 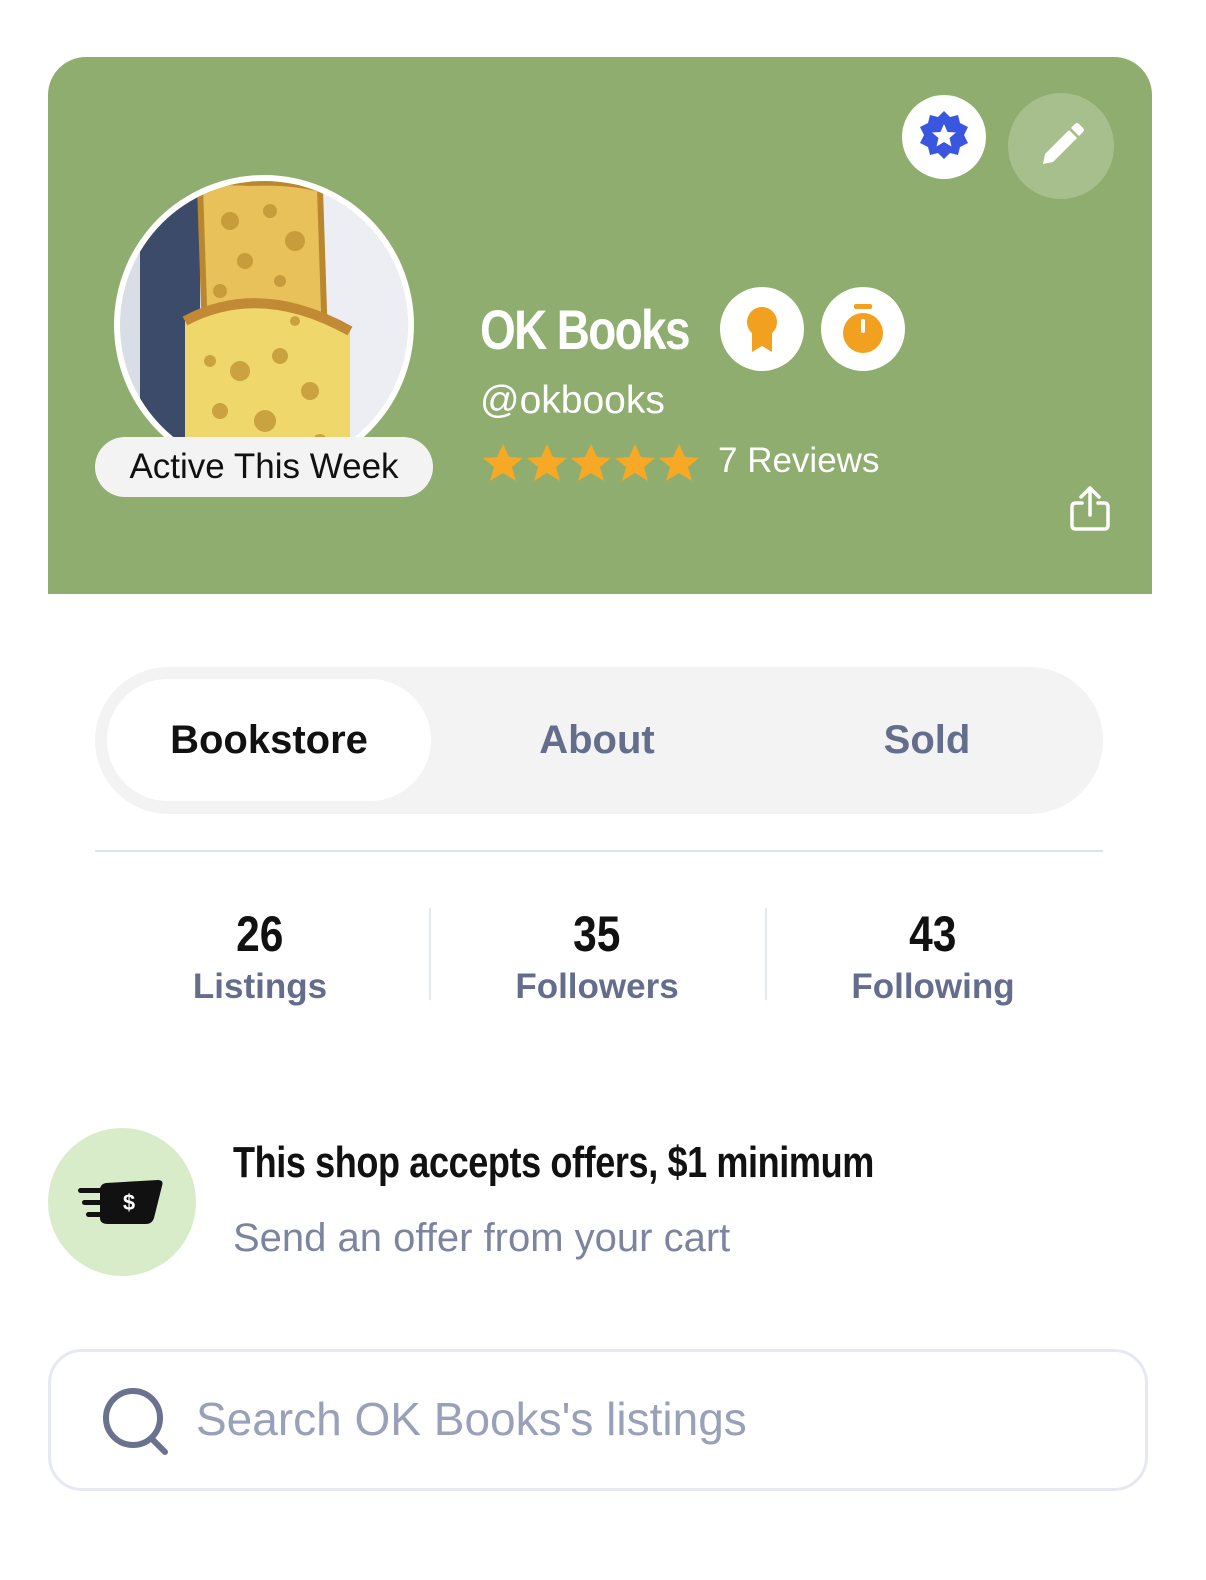 What do you see at coordinates (260, 986) in the screenshot?
I see `stat-label: Listings` at bounding box center [260, 986].